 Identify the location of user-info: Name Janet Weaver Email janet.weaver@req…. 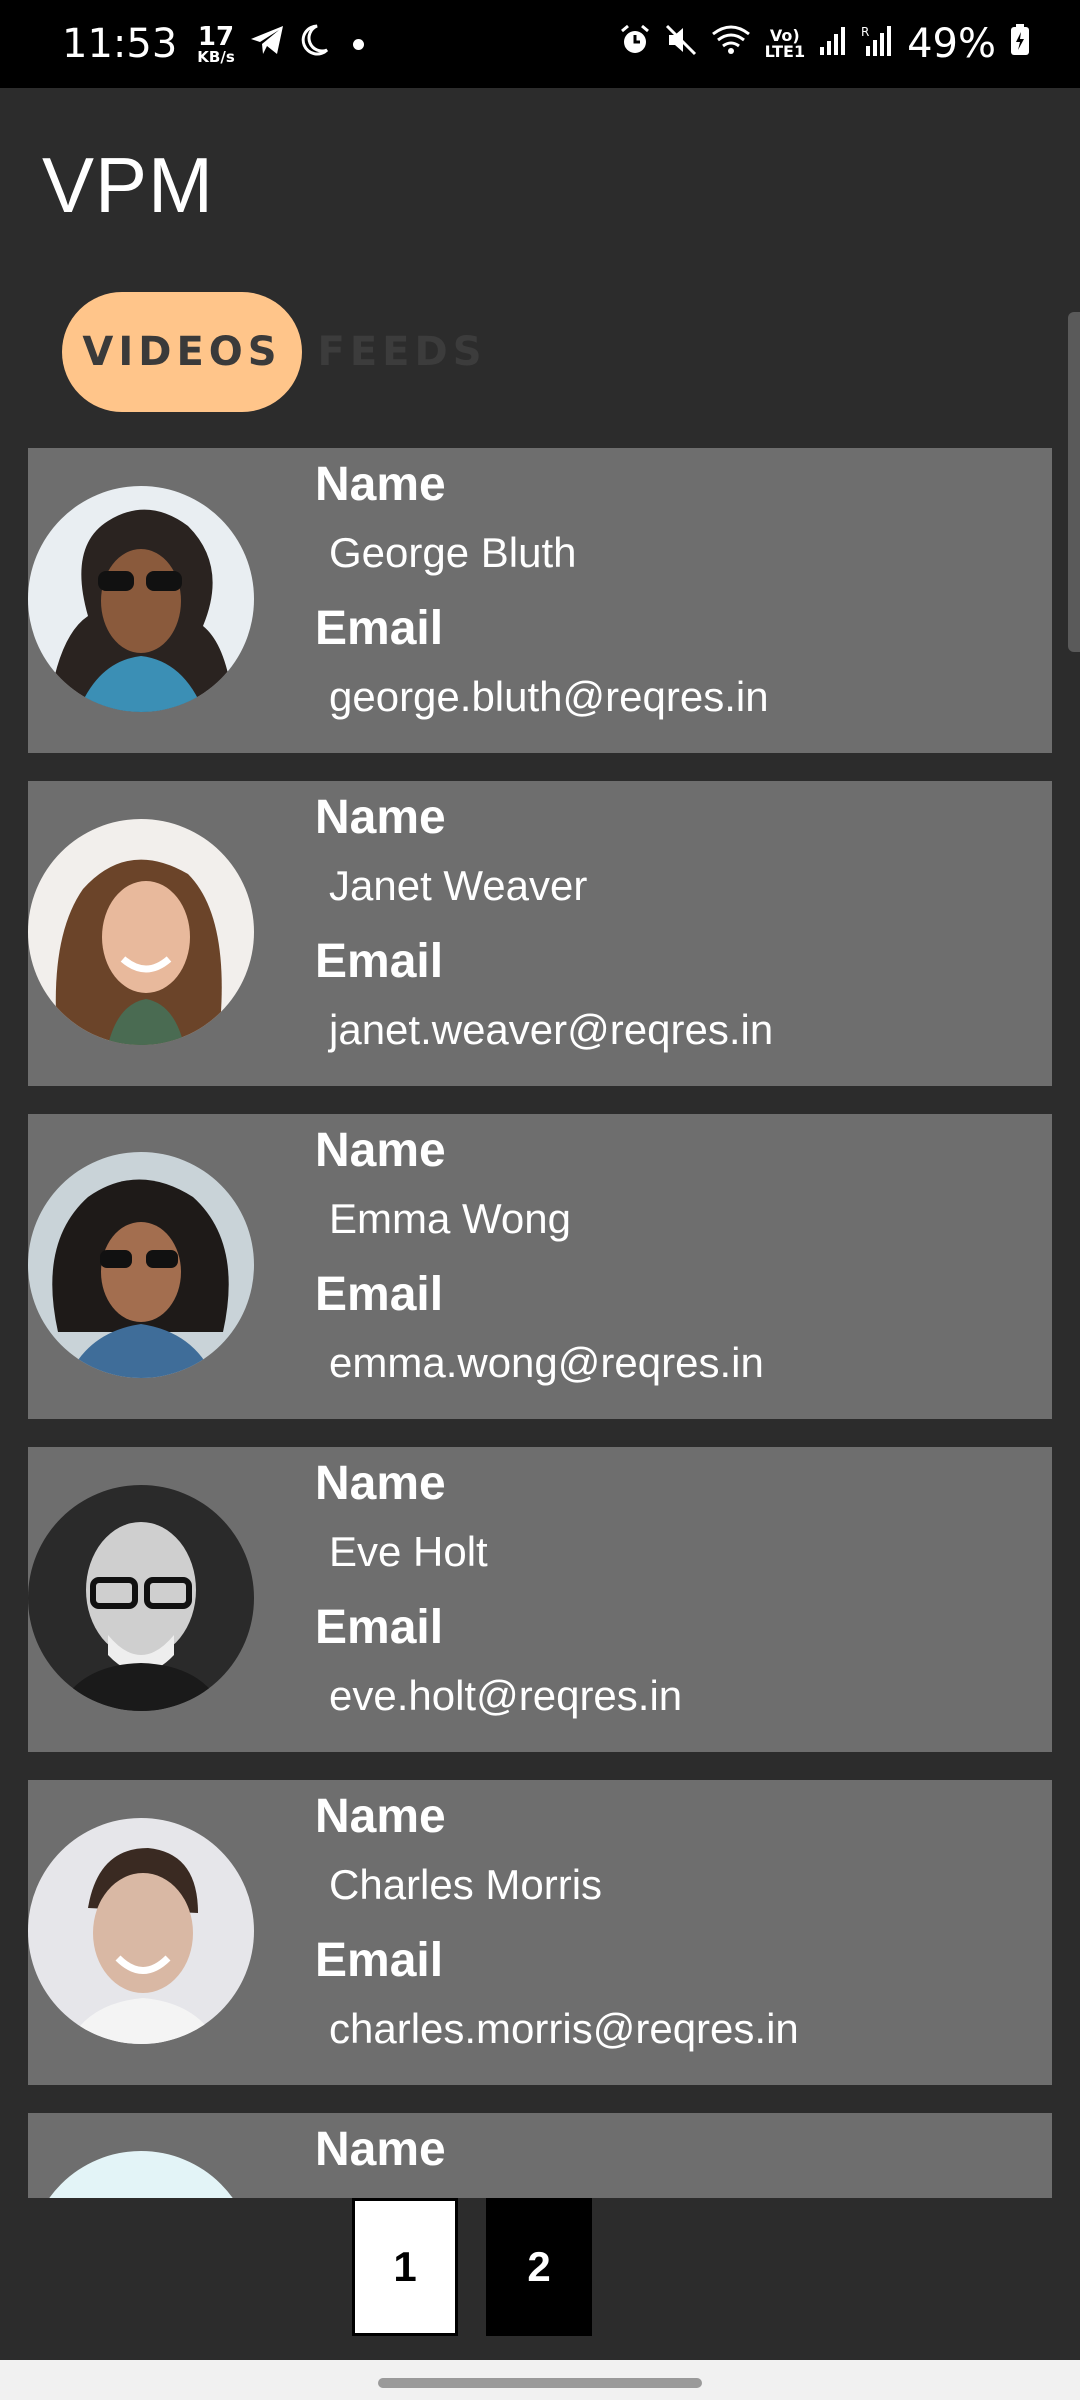
(544, 931).